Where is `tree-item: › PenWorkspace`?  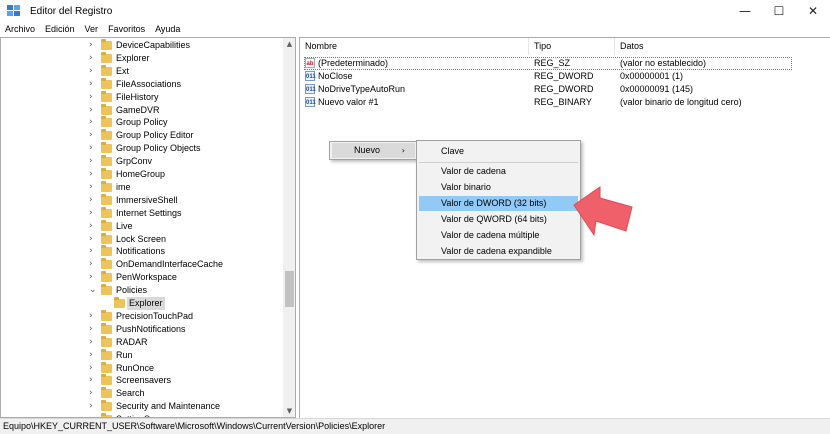 tree-item: › PenWorkspace is located at coordinates (141, 277).